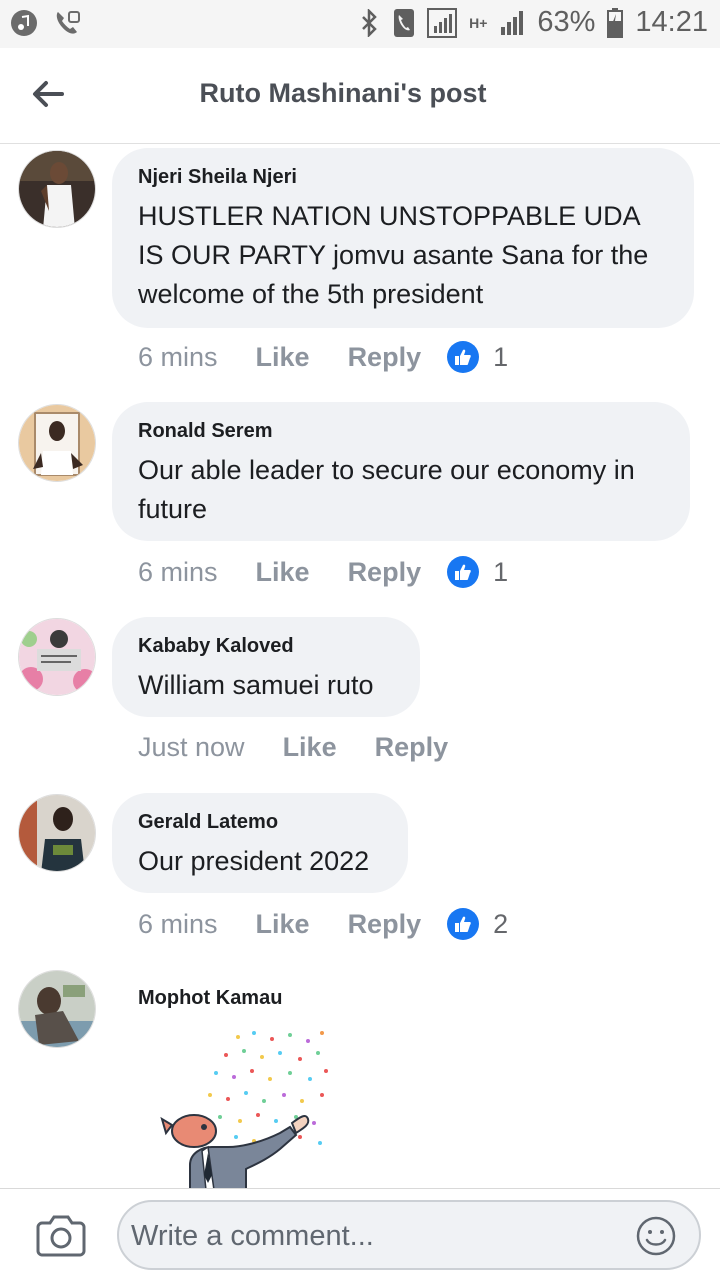  Describe the element at coordinates (191, 747) in the screenshot. I see `comment-time: Just now` at that location.